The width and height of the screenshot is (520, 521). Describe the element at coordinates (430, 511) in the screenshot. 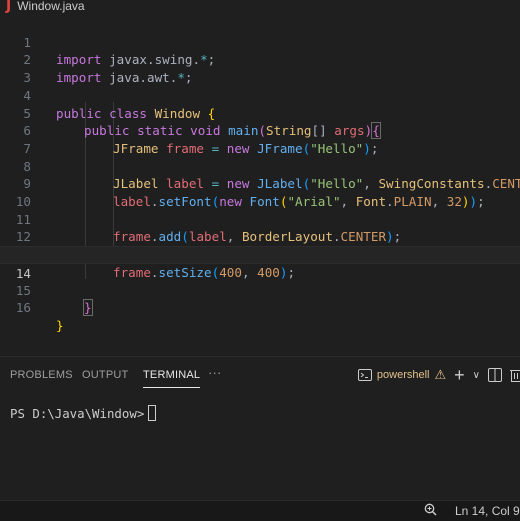

I see `zoom-icon` at that location.